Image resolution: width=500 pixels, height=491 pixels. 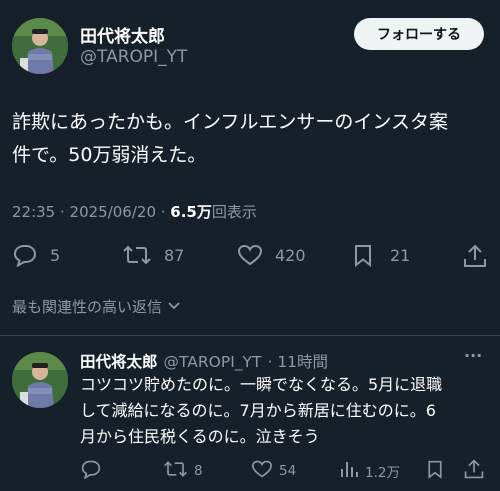 What do you see at coordinates (271, 255) in the screenshot?
I see `like-button: 420` at bounding box center [271, 255].